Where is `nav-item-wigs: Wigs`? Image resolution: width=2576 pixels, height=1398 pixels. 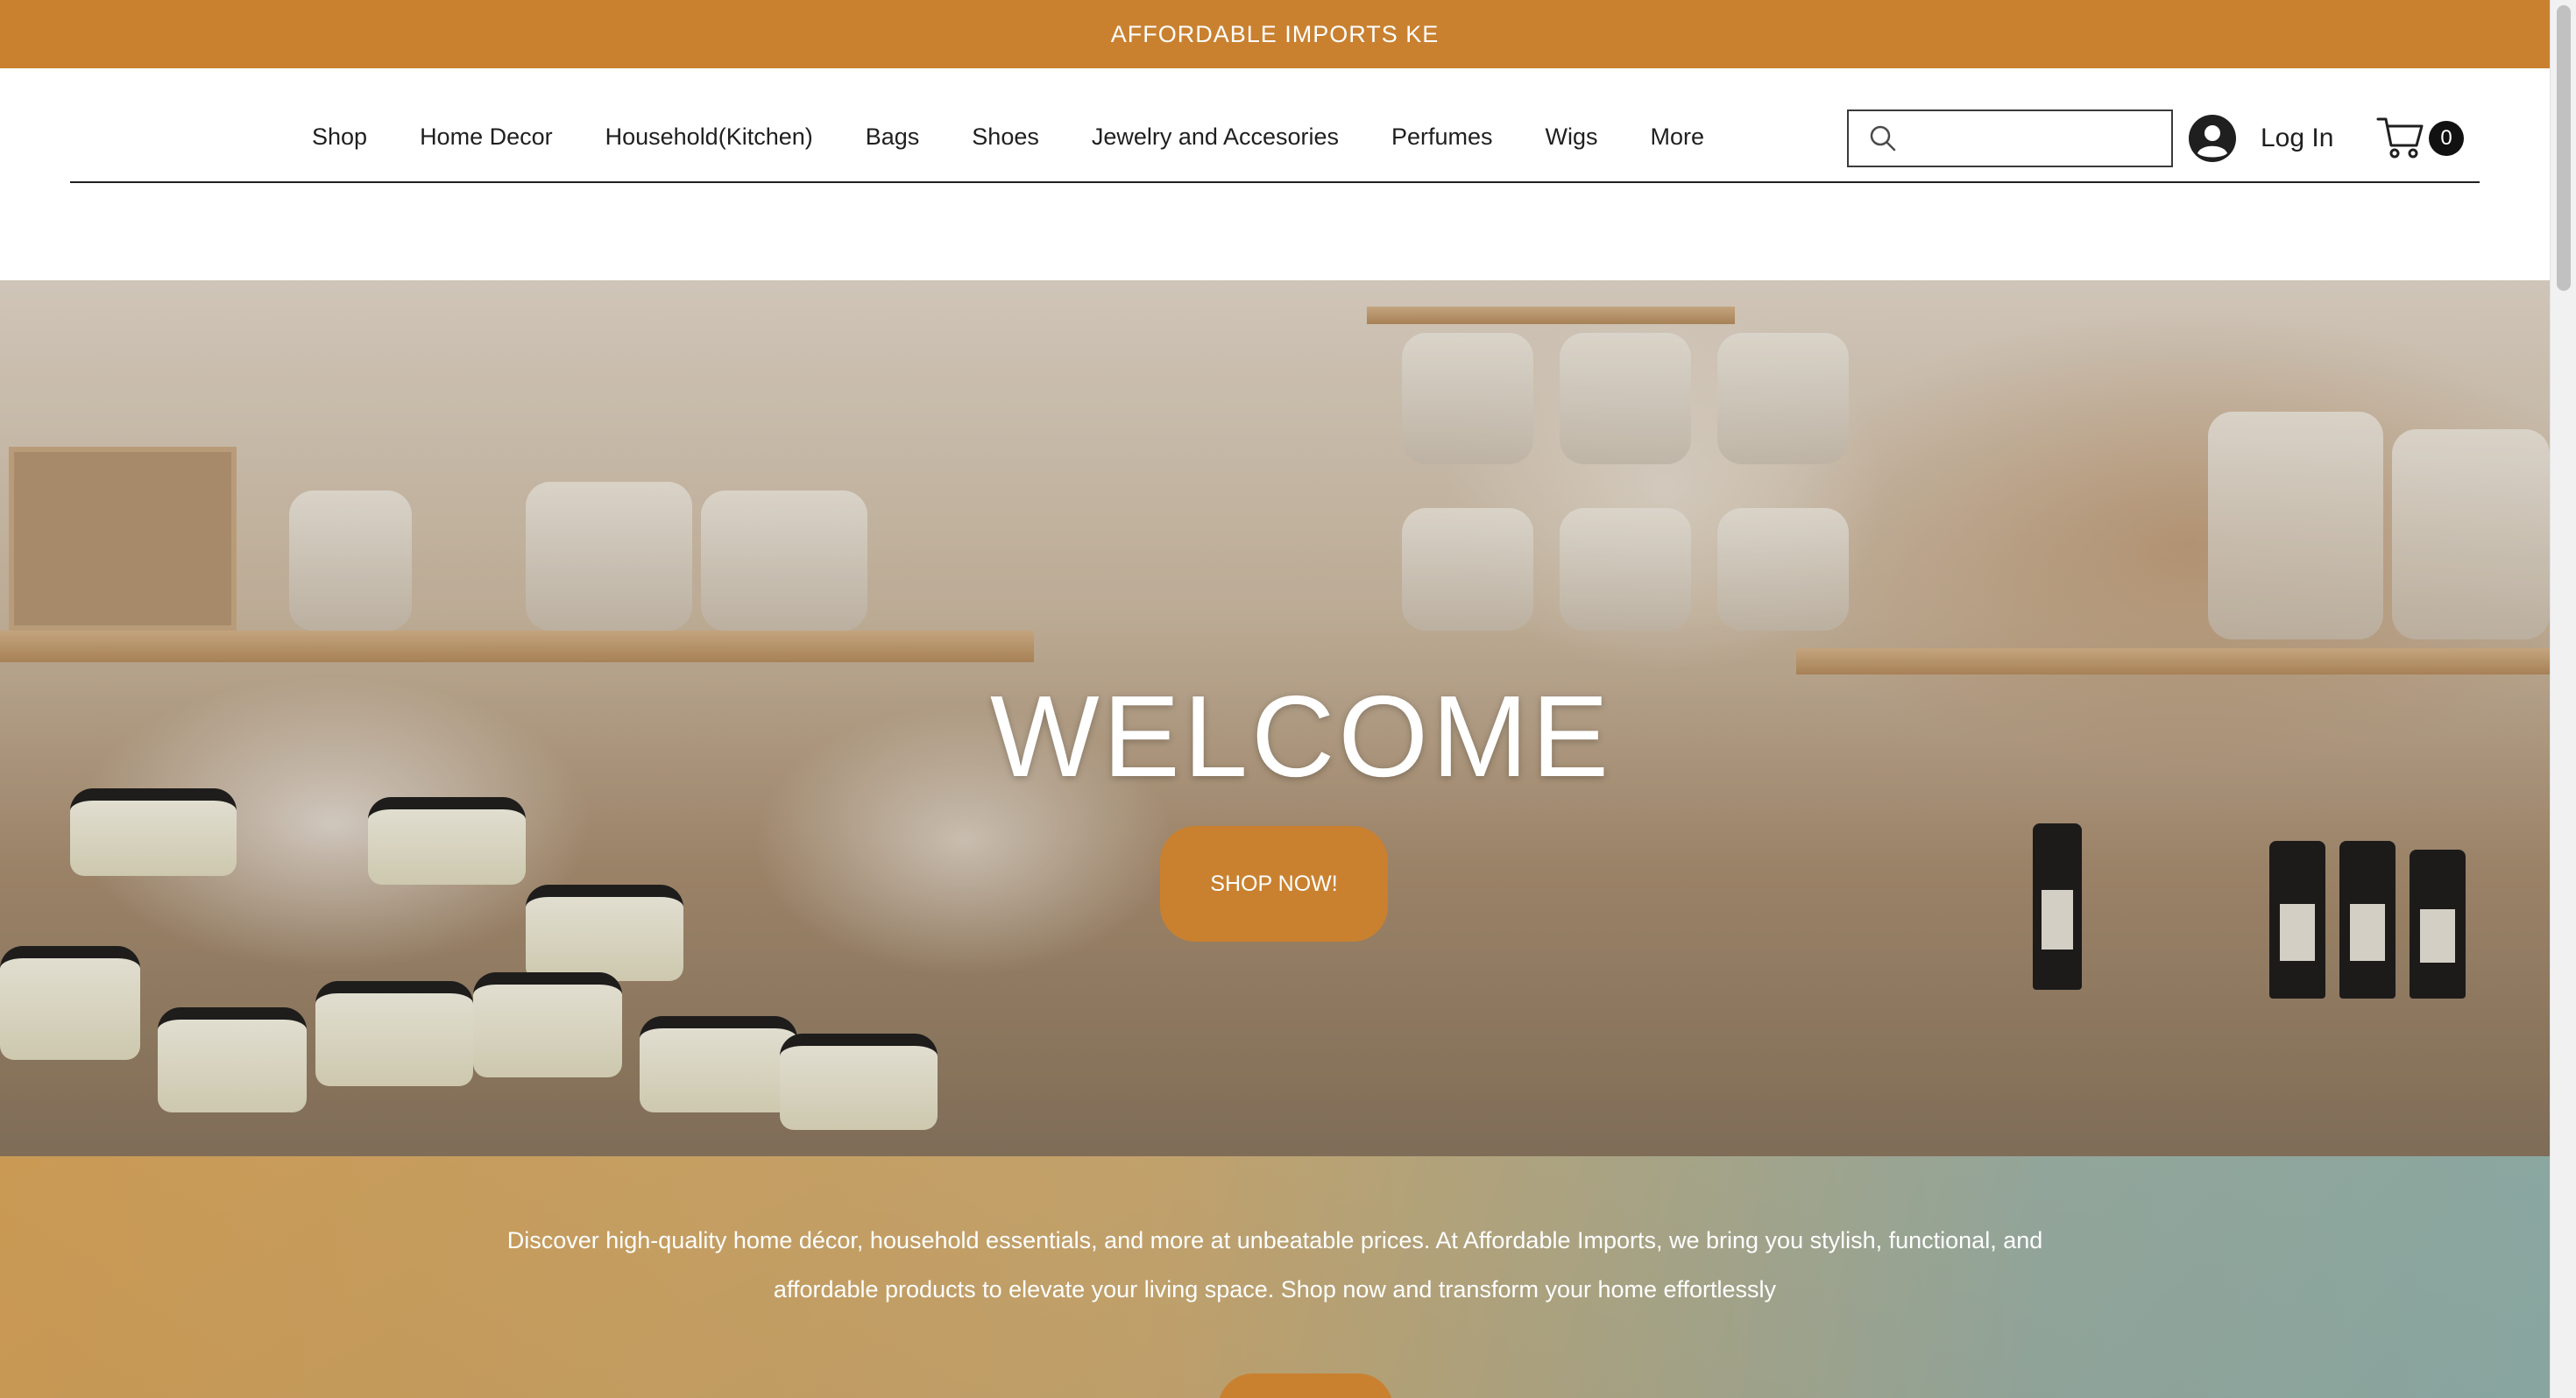
nav-item-wigs: Wigs is located at coordinates (1572, 137).